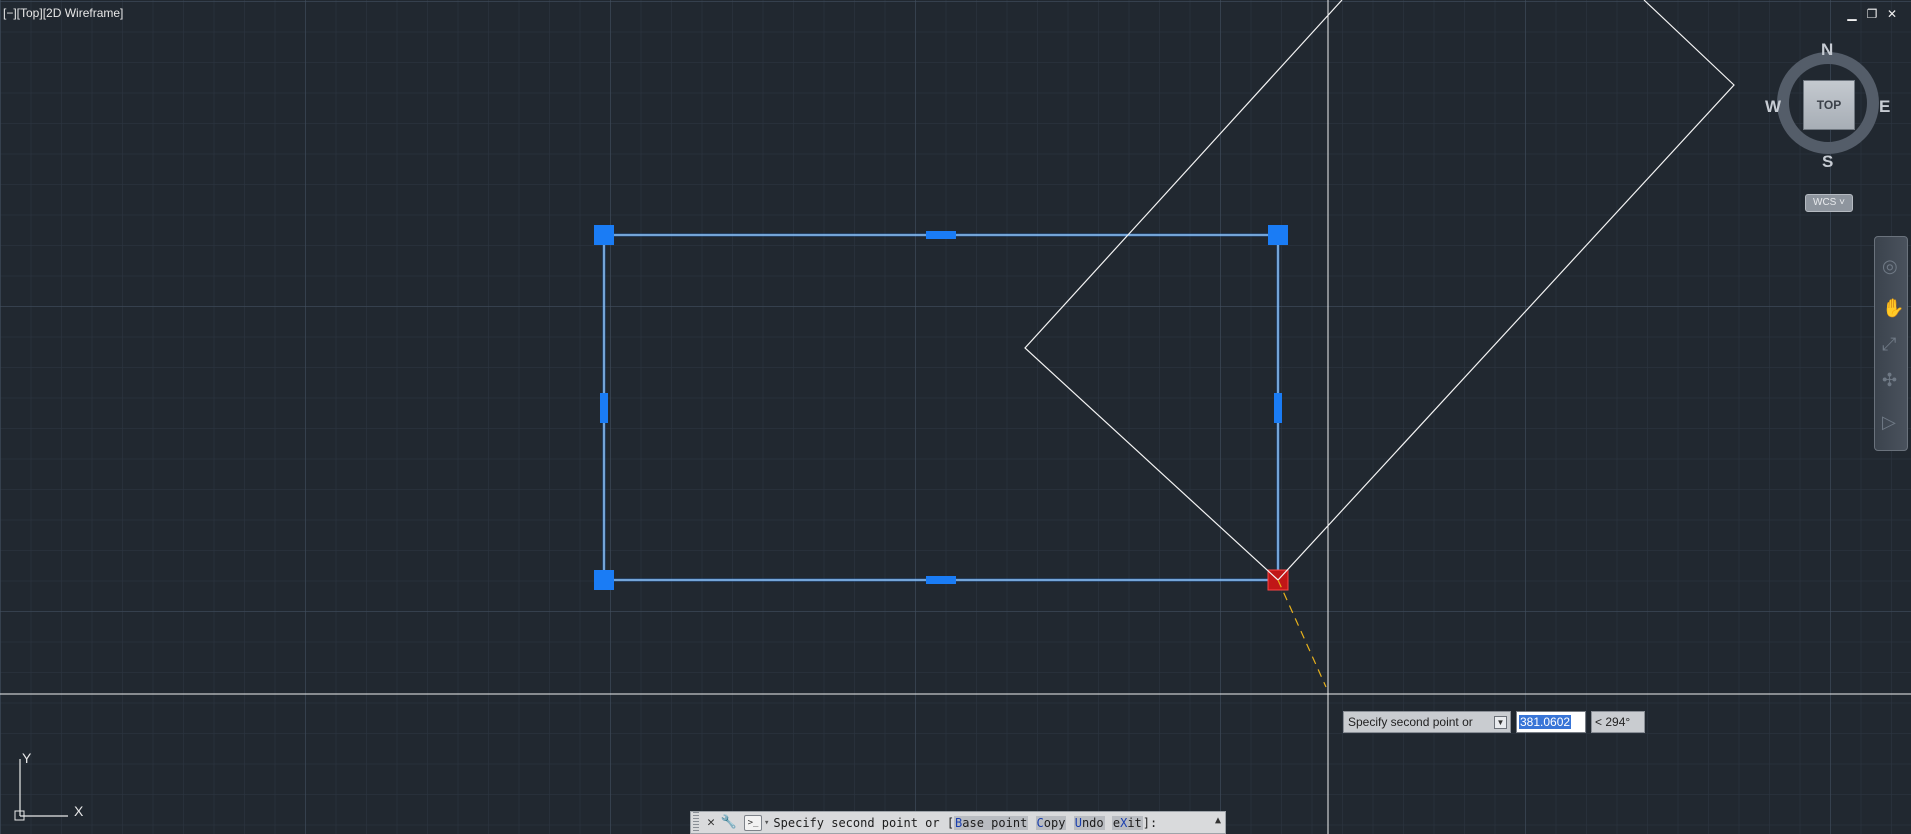 This screenshot has height=834, width=1911. What do you see at coordinates (1889, 422) in the screenshot?
I see `showmotion-icon: ▷` at bounding box center [1889, 422].